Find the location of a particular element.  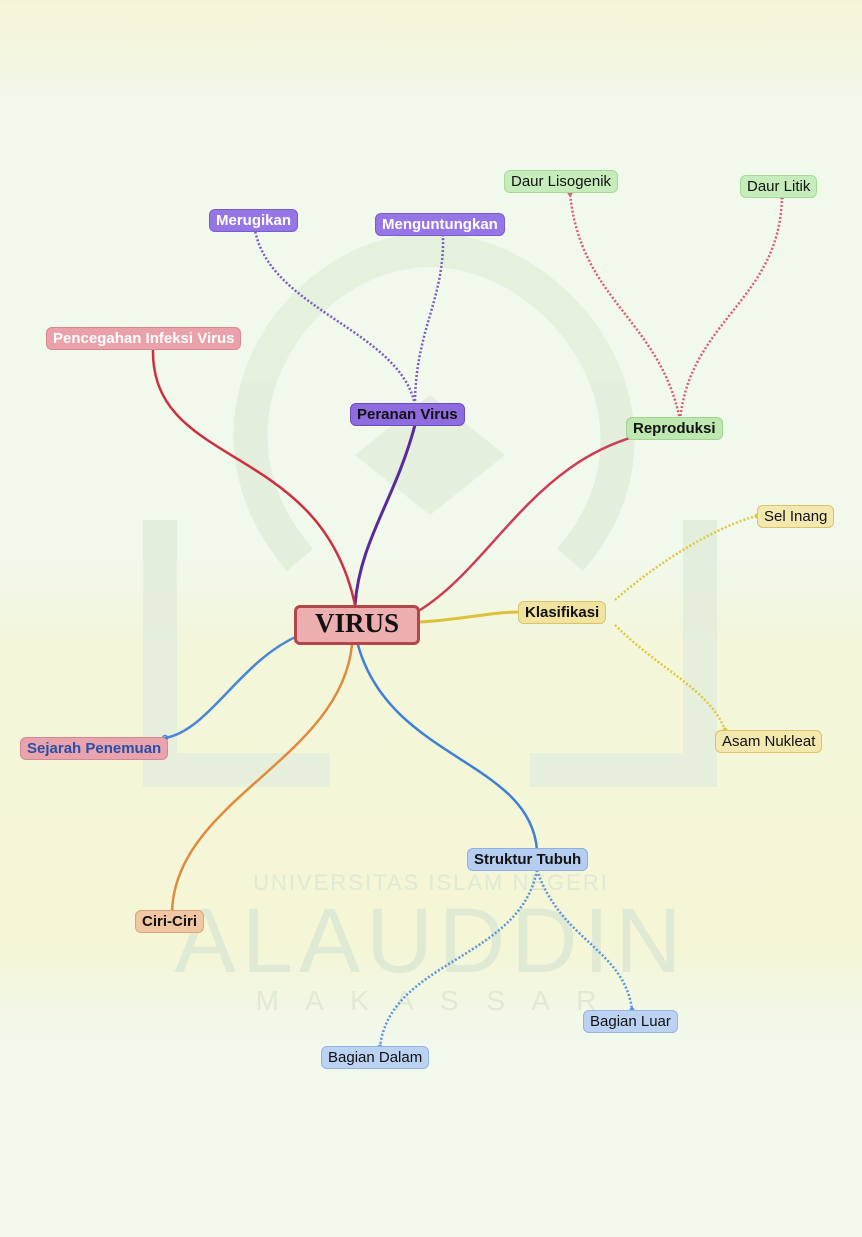

node-ciri-ciri: Ciri-Ciri is located at coordinates (170, 921).